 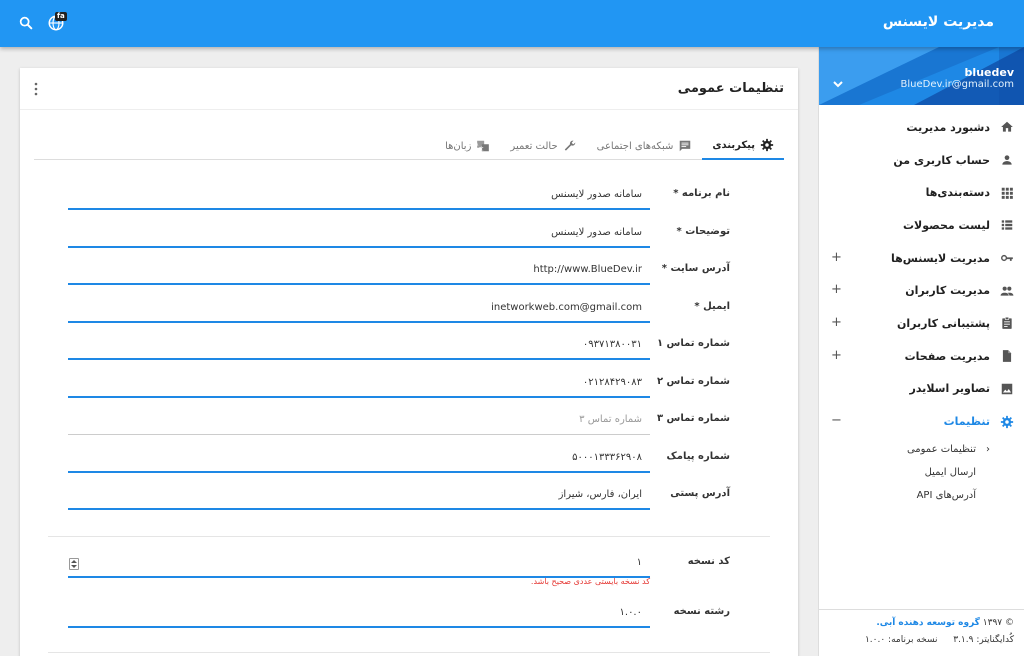 What do you see at coordinates (590, 581) in the screenshot?
I see `version-code-error: کد نسخه بایستی عددی صحیح باشد.` at bounding box center [590, 581].